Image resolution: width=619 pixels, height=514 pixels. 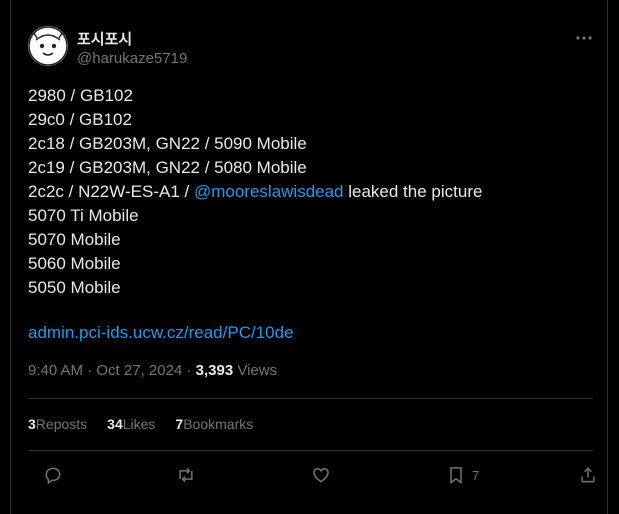 What do you see at coordinates (55, 370) in the screenshot?
I see `tweet-time: 9:40 AM` at bounding box center [55, 370].